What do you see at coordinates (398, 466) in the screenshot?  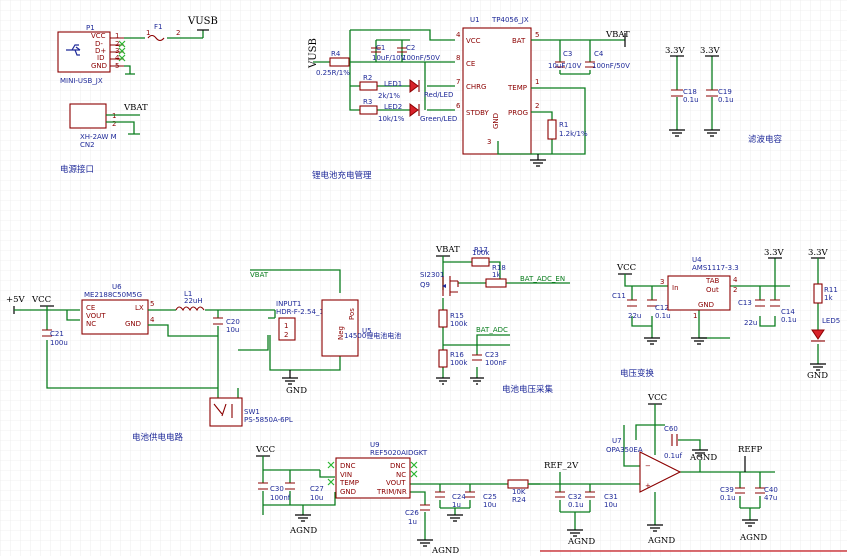 I see `u9-pin-dnc-right: DNC` at bounding box center [398, 466].